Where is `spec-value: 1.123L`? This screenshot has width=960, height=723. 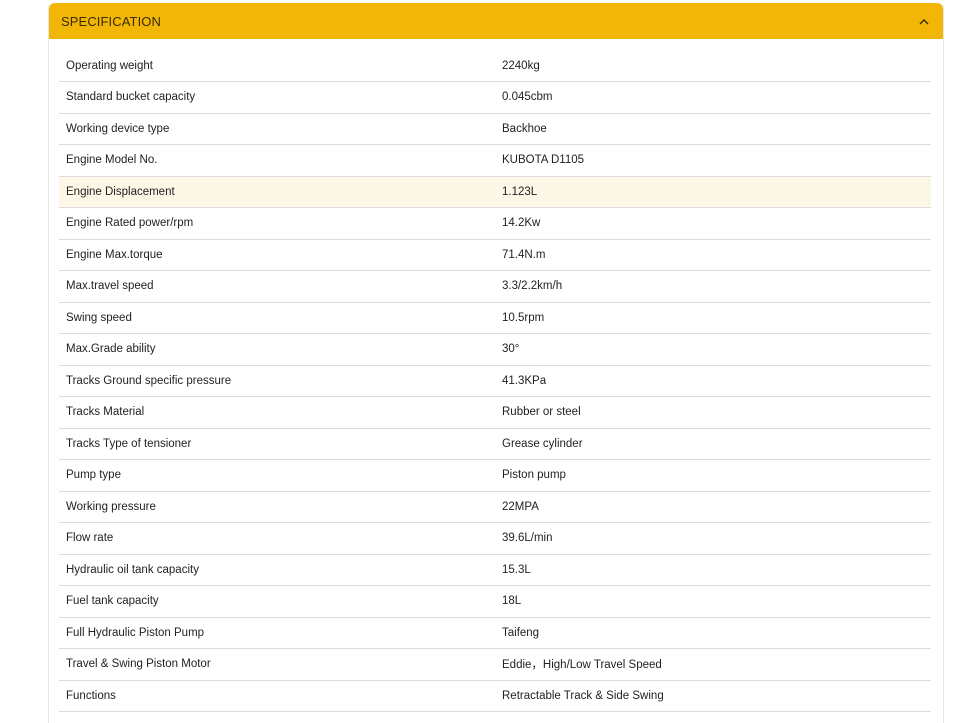
spec-value: 1.123L is located at coordinates (520, 191).